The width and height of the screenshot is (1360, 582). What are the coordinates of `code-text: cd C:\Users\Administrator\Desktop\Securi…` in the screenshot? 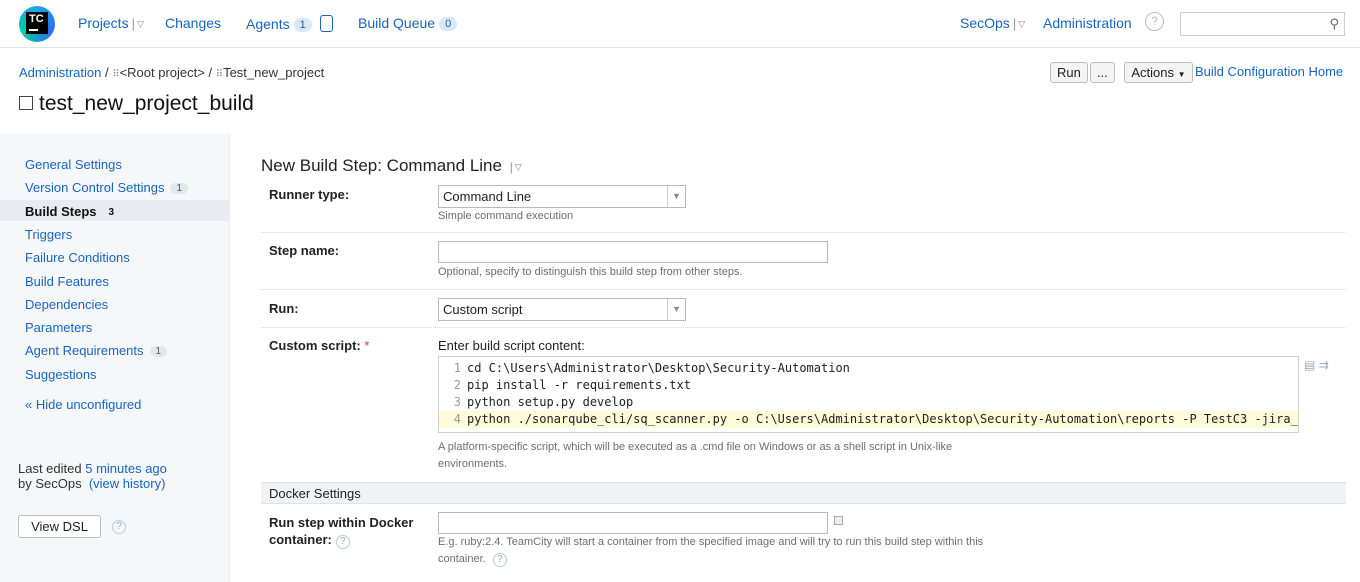 It's located at (658, 368).